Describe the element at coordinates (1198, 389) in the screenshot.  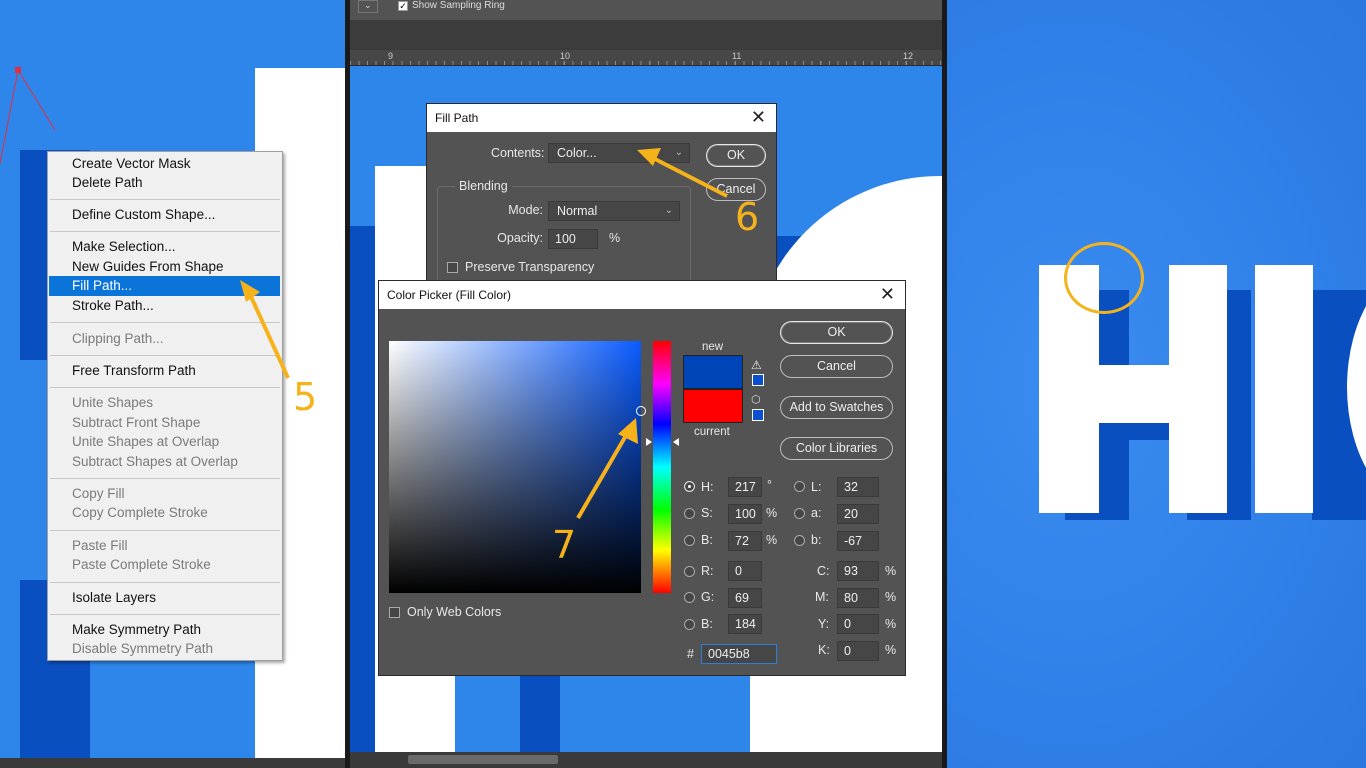
I see `letter-h-right-stem` at that location.